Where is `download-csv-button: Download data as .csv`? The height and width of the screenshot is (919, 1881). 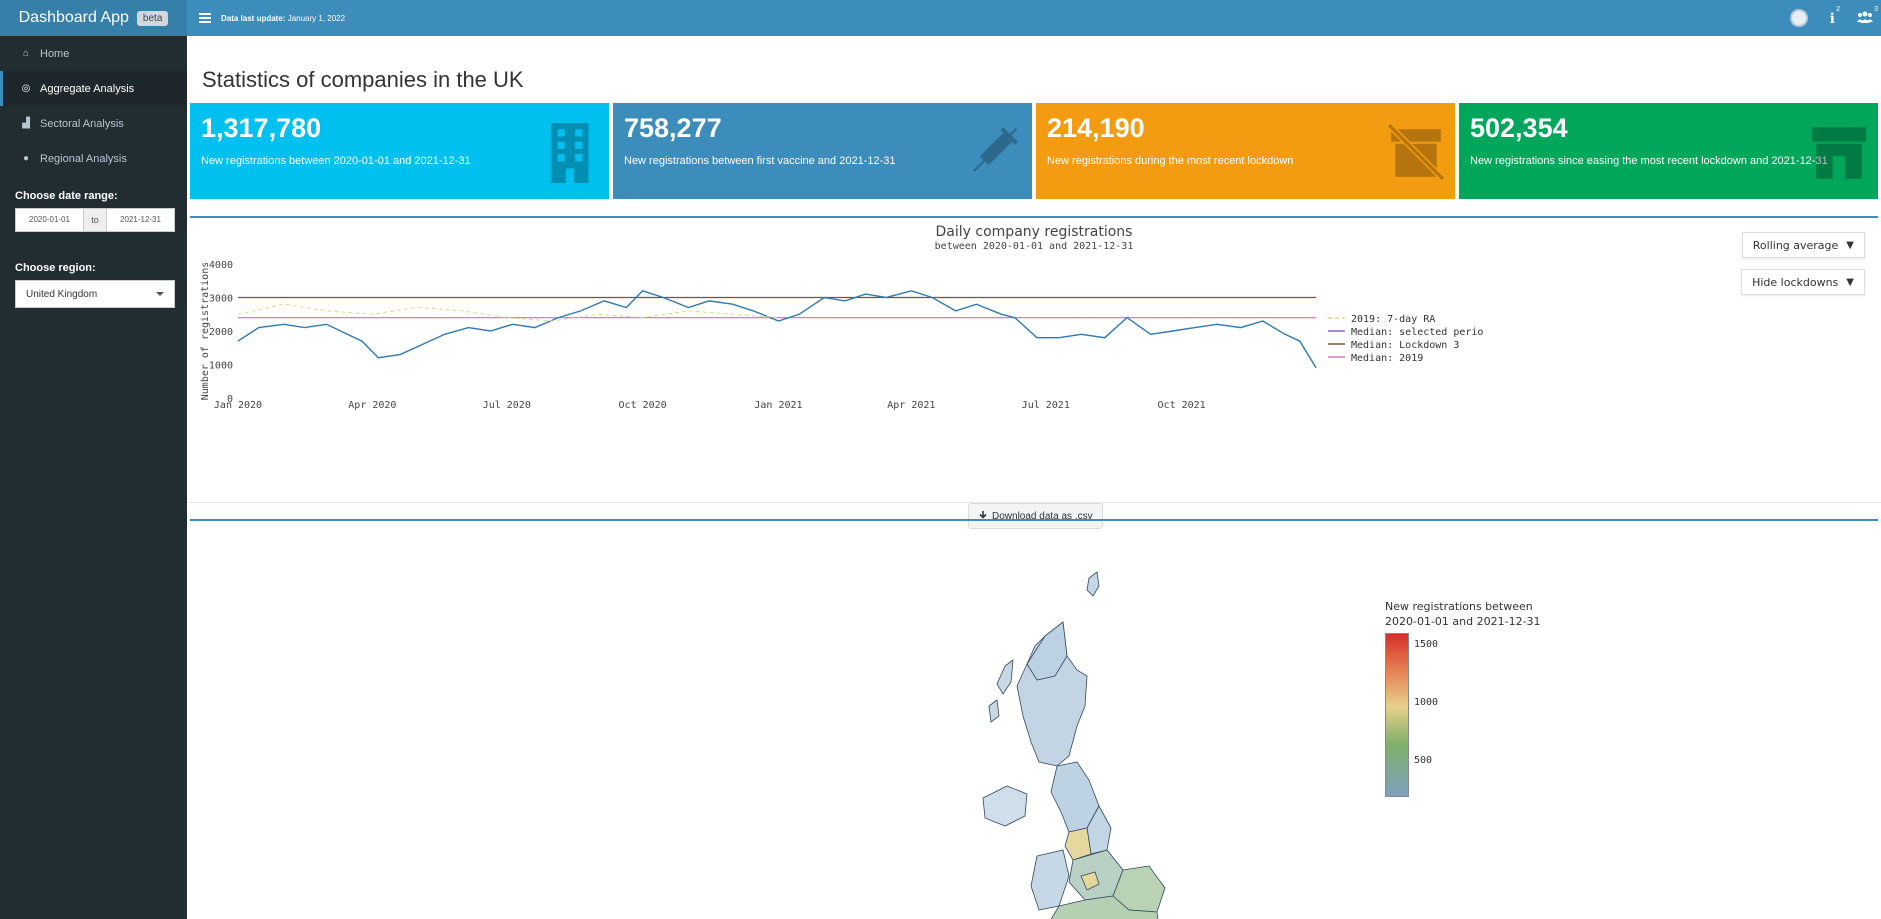
download-csv-button: Download data as .csv is located at coordinates (1035, 516).